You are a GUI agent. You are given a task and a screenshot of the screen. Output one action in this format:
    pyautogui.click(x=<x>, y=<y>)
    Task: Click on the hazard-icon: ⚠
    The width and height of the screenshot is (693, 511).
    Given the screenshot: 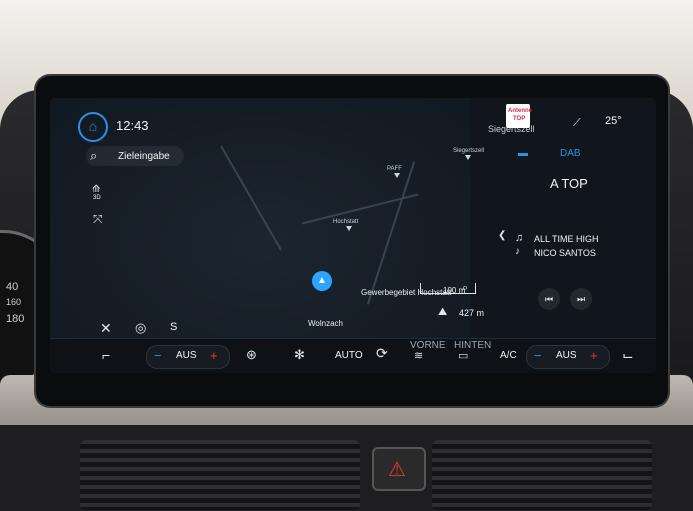 What is the action you would take?
    pyautogui.click(x=397, y=470)
    